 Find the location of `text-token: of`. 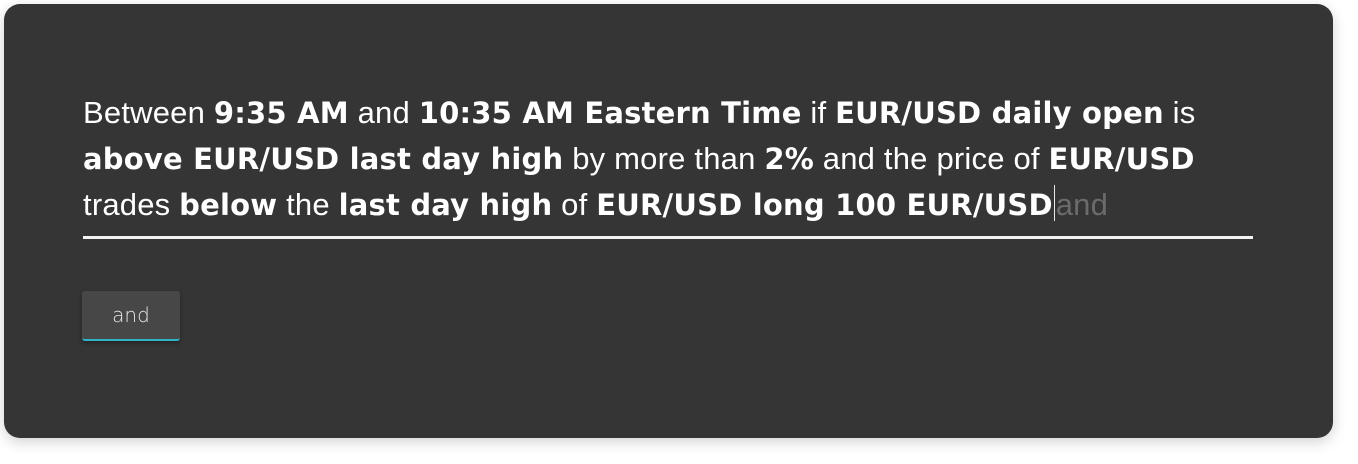

text-token: of is located at coordinates (574, 204).